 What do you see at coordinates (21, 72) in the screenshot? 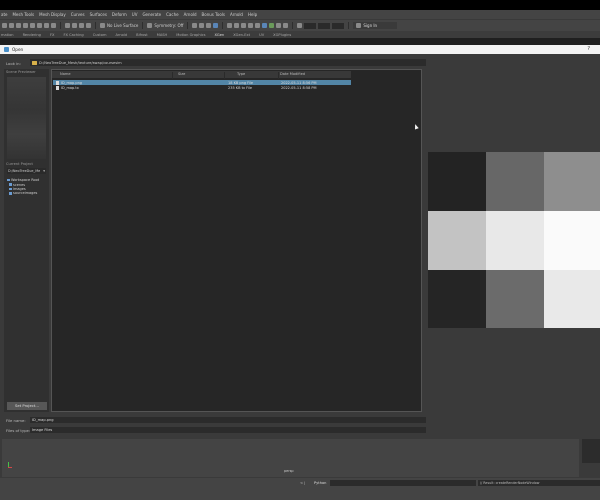
I see `preview-label: Scene Previewer` at bounding box center [21, 72].